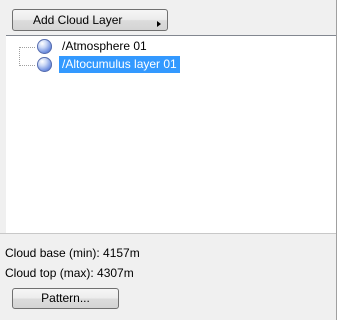 The width and height of the screenshot is (337, 320). Describe the element at coordinates (159, 24) in the screenshot. I see `dropdown-arrow-icon` at that location.